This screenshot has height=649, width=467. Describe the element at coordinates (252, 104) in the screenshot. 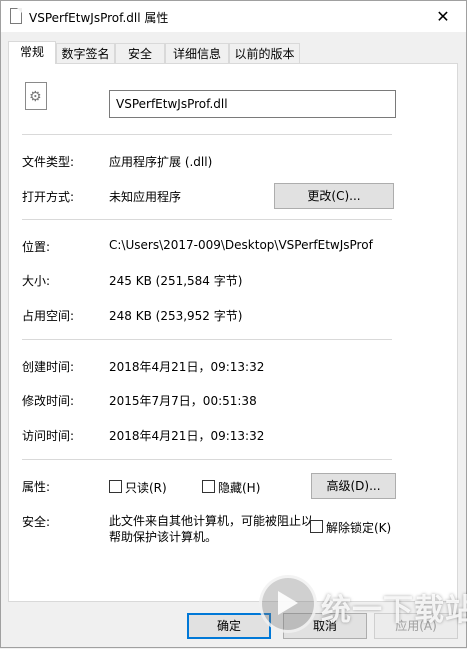

I see `file-name-input` at that location.